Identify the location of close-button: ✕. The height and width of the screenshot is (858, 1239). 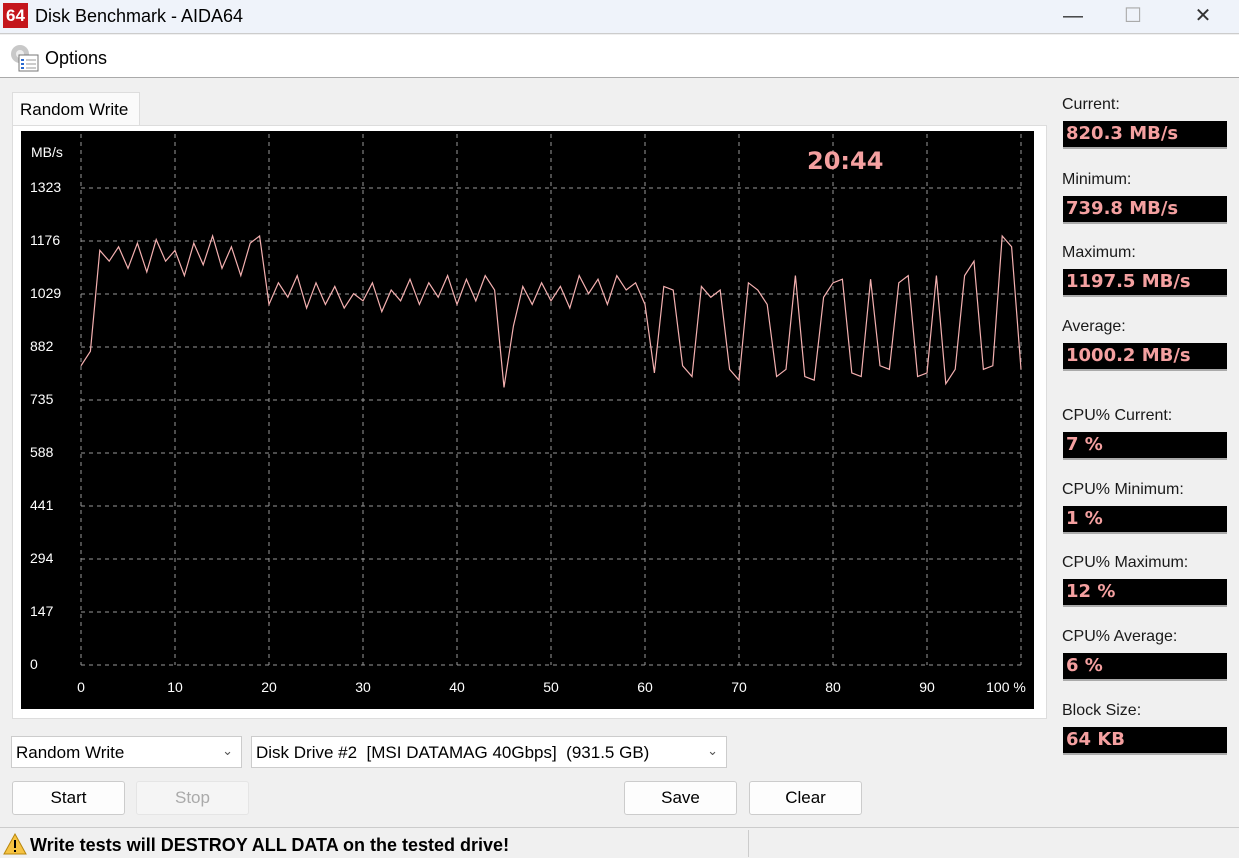
(1203, 17).